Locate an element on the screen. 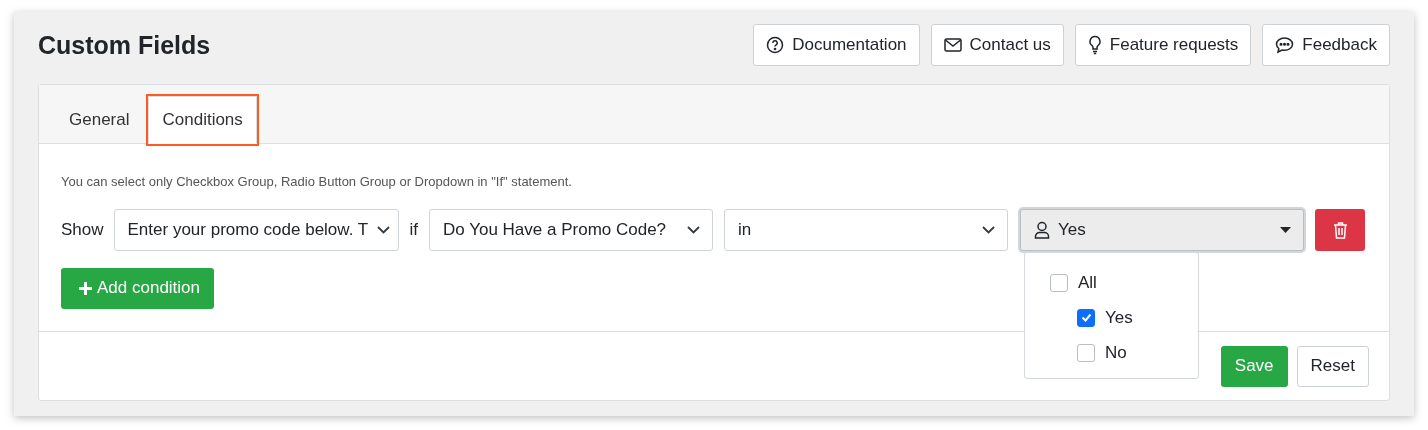  option-label: No is located at coordinates (1116, 352).